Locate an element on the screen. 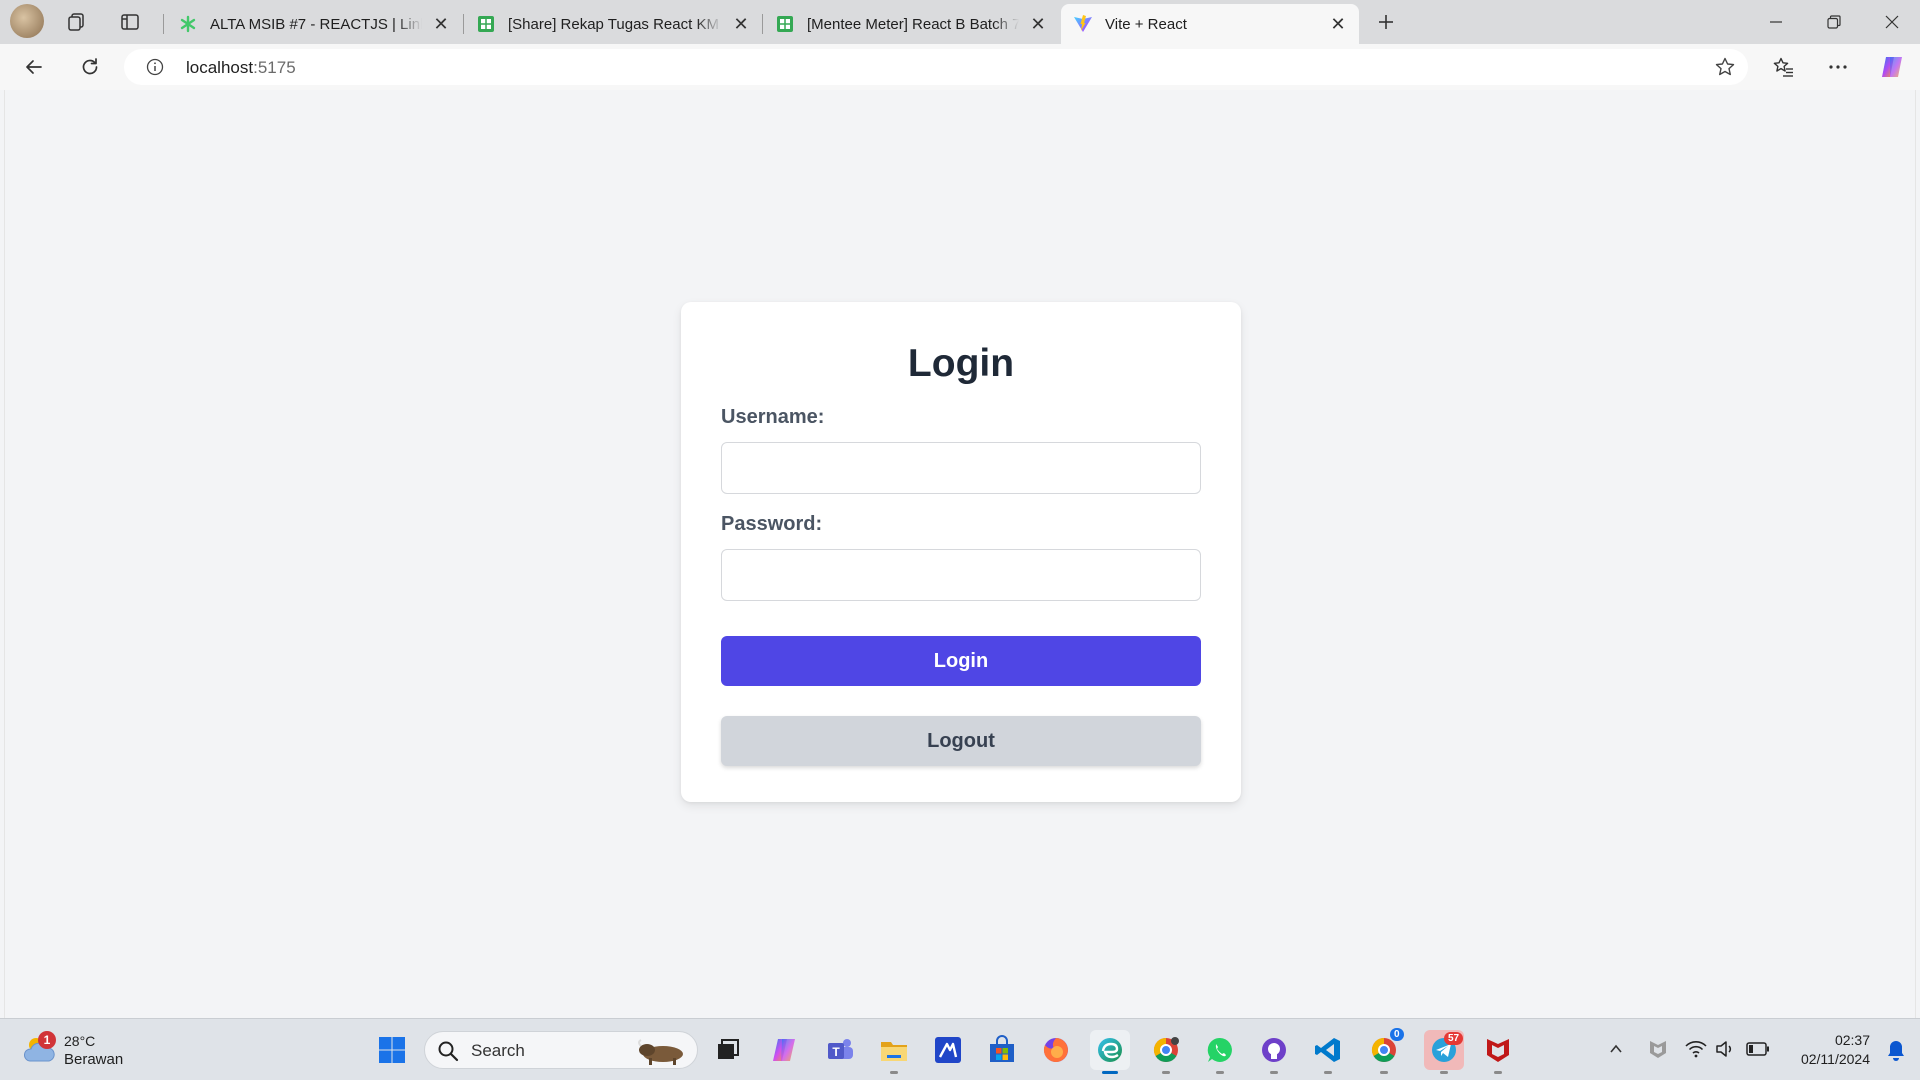  telegram-icon: 57 is located at coordinates (1444, 1052).